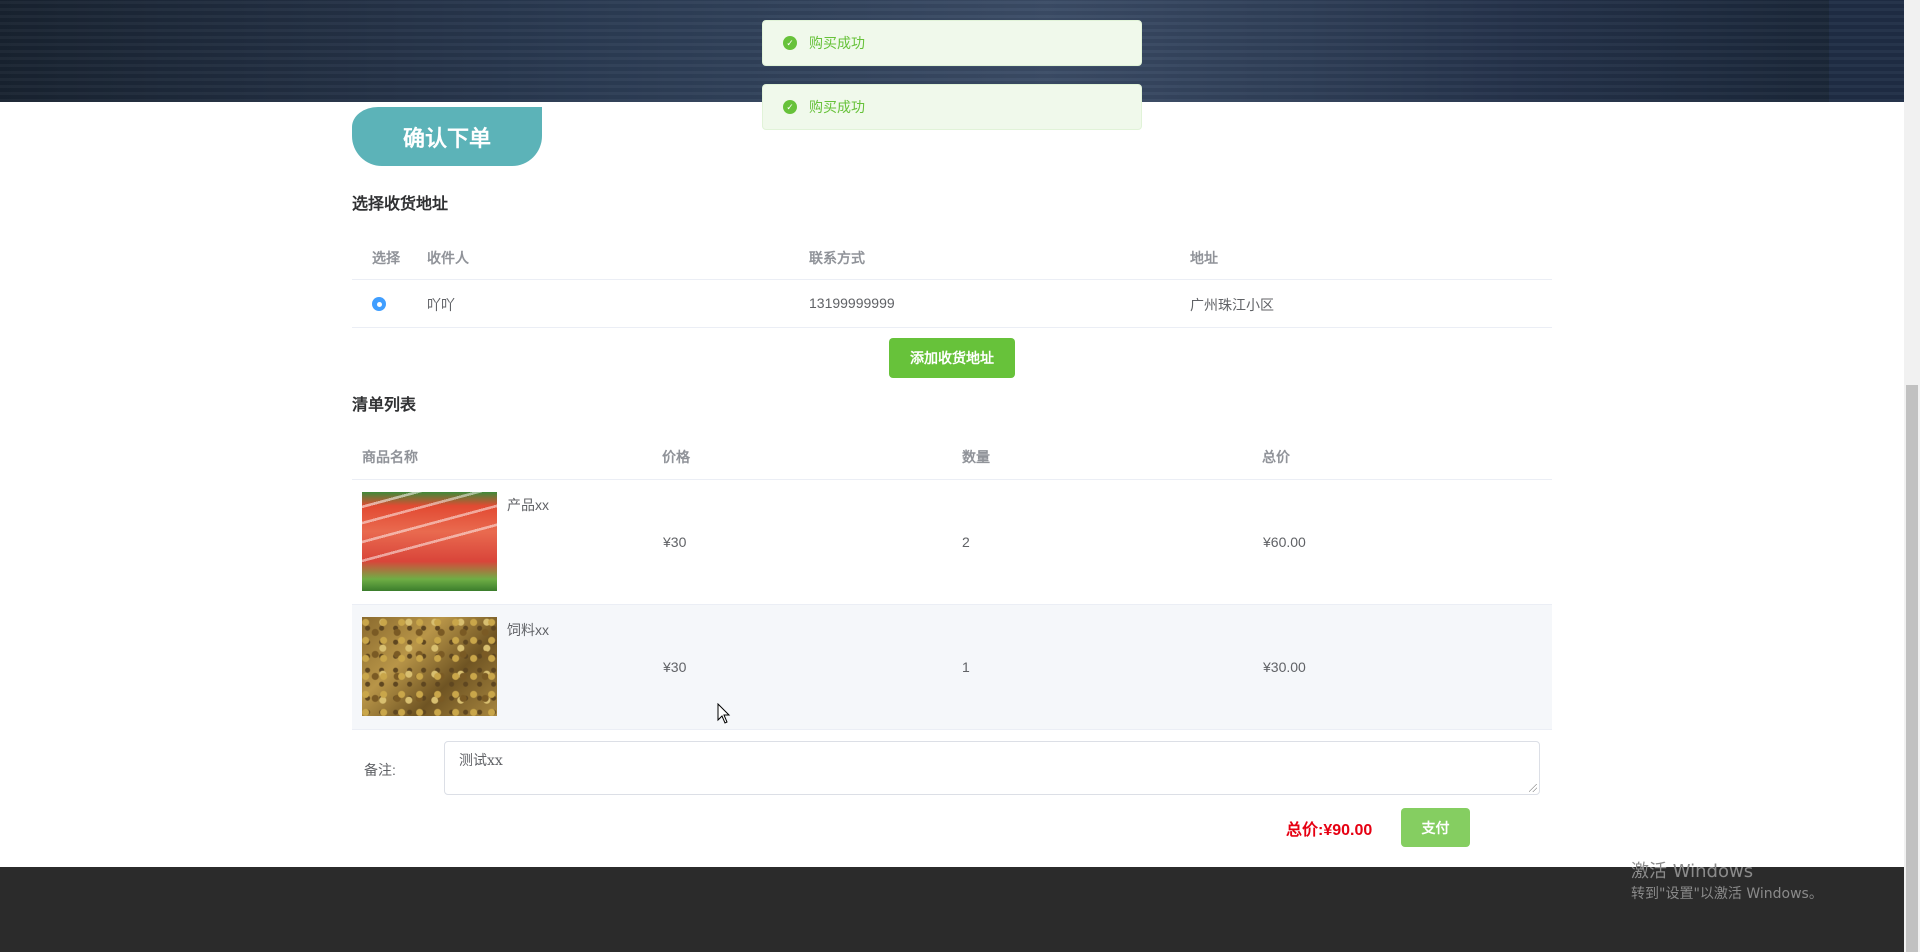 This screenshot has height=952, width=1920. What do you see at coordinates (1727, 894) in the screenshot?
I see `activation-watermark-subtitle: 转到"设置"以激活 Windows。` at bounding box center [1727, 894].